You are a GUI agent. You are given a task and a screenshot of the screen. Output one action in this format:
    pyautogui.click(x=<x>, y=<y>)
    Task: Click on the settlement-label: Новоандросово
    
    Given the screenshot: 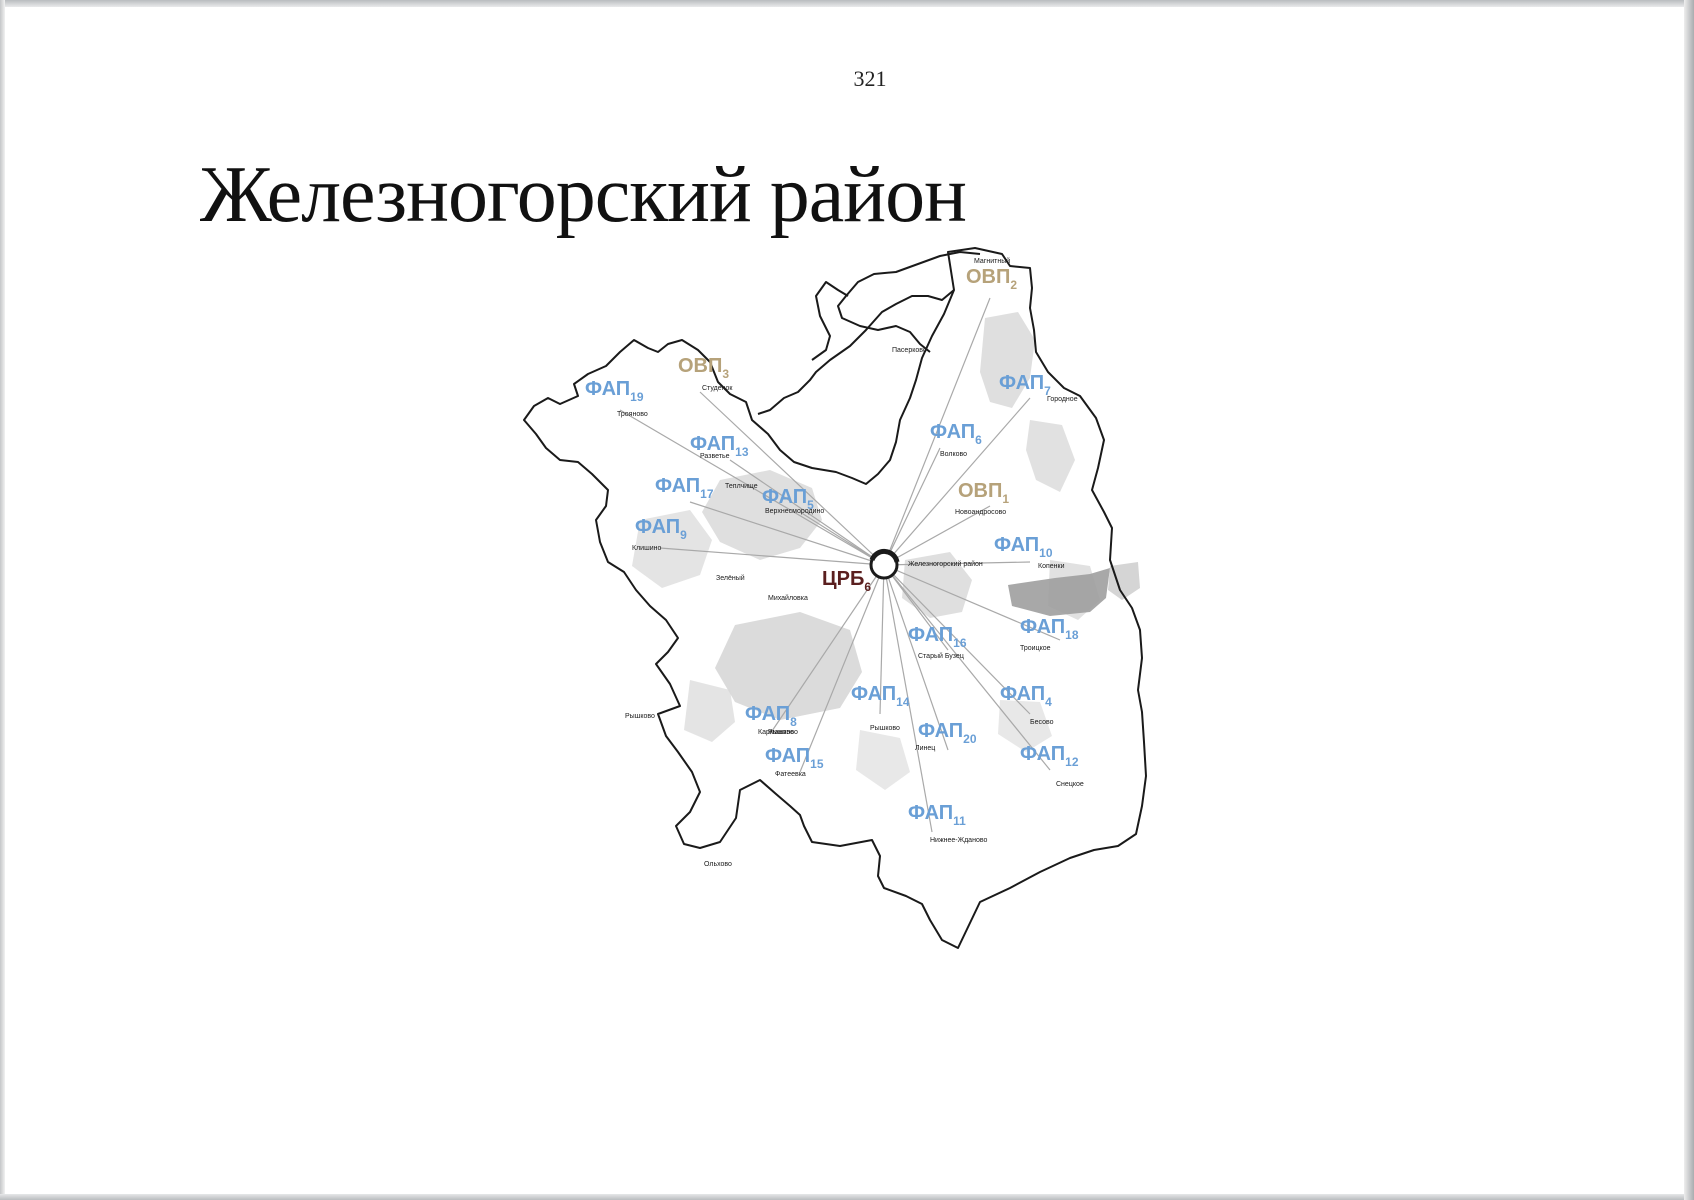 What is the action you would take?
    pyautogui.click(x=980, y=512)
    